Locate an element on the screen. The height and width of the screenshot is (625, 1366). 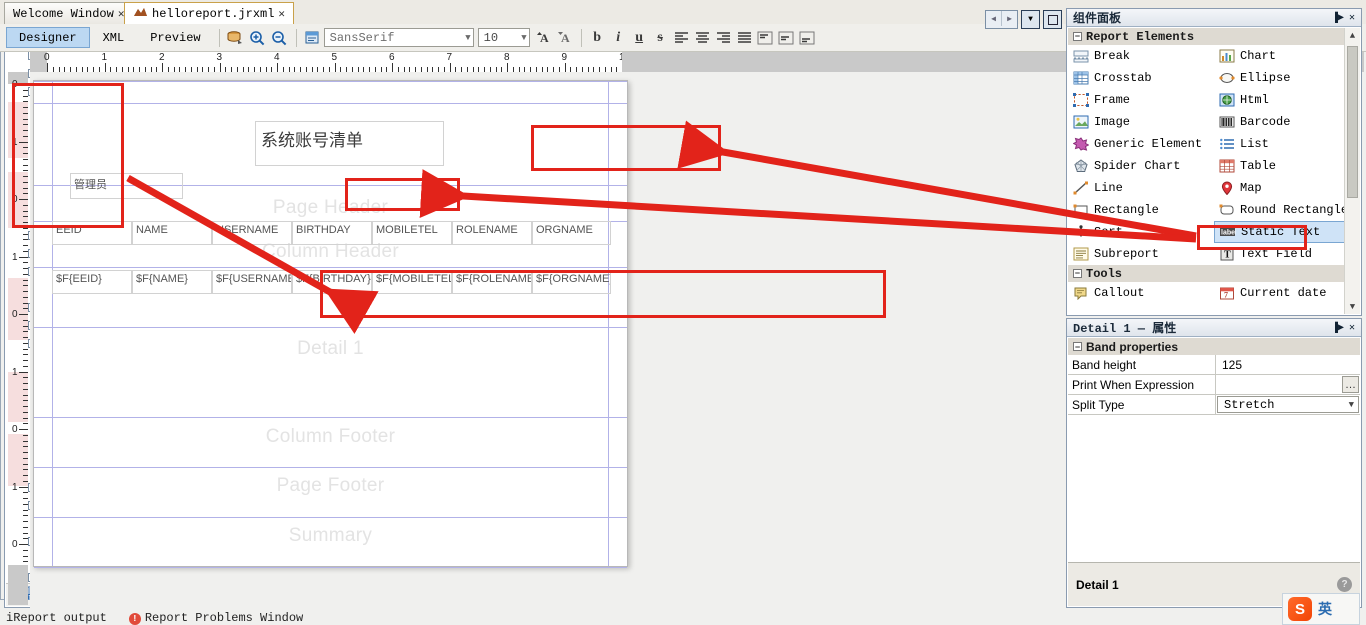
band-properties-group-header: − Band properties is located at coordinates (1214, 346).